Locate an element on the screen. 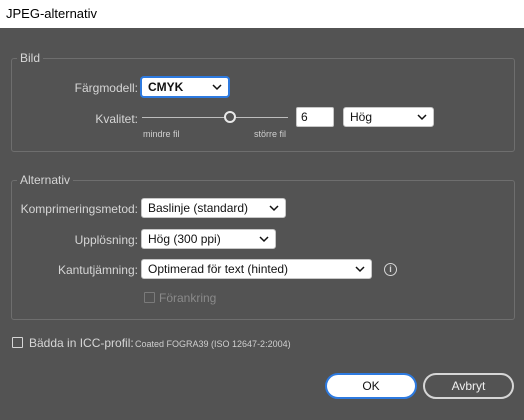 This screenshot has width=524, height=420. quality-preset-dropdown: Hög is located at coordinates (388, 117).